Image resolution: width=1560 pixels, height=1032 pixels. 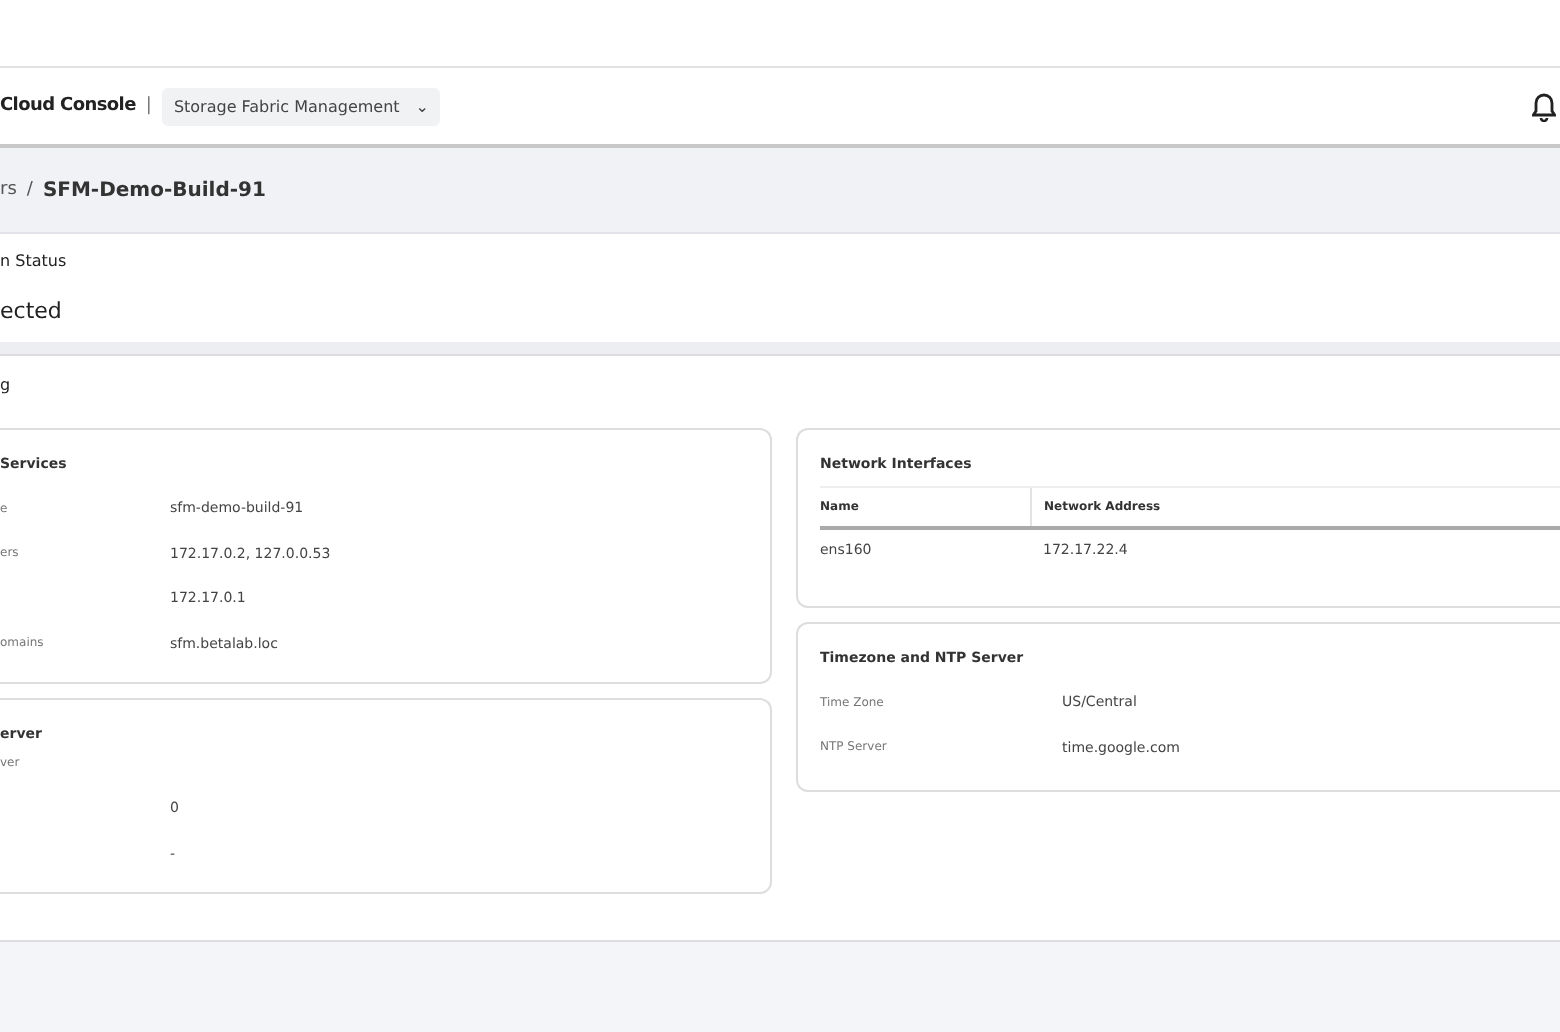 I want to click on breadcrumb-current: SFM-Demo-Build-91, so click(x=154, y=190).